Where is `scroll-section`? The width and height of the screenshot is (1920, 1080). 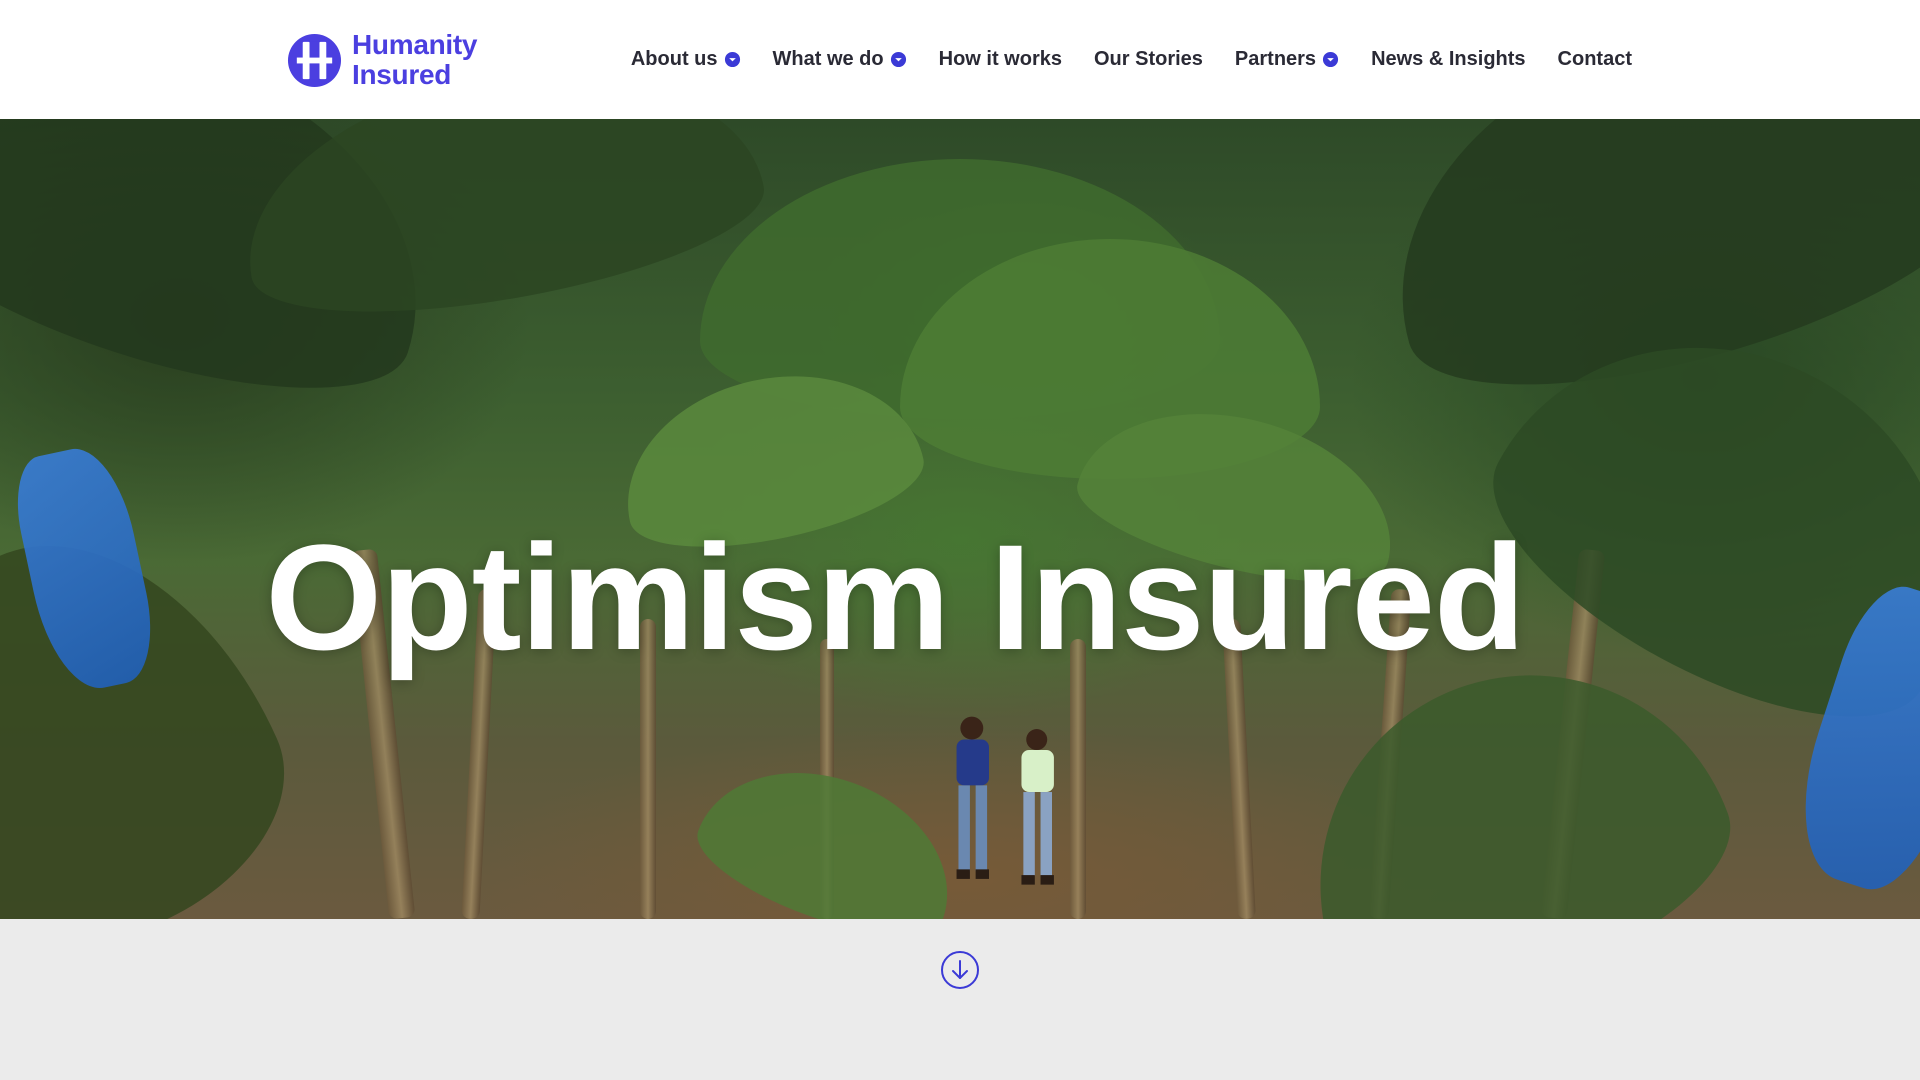 scroll-section is located at coordinates (960, 999).